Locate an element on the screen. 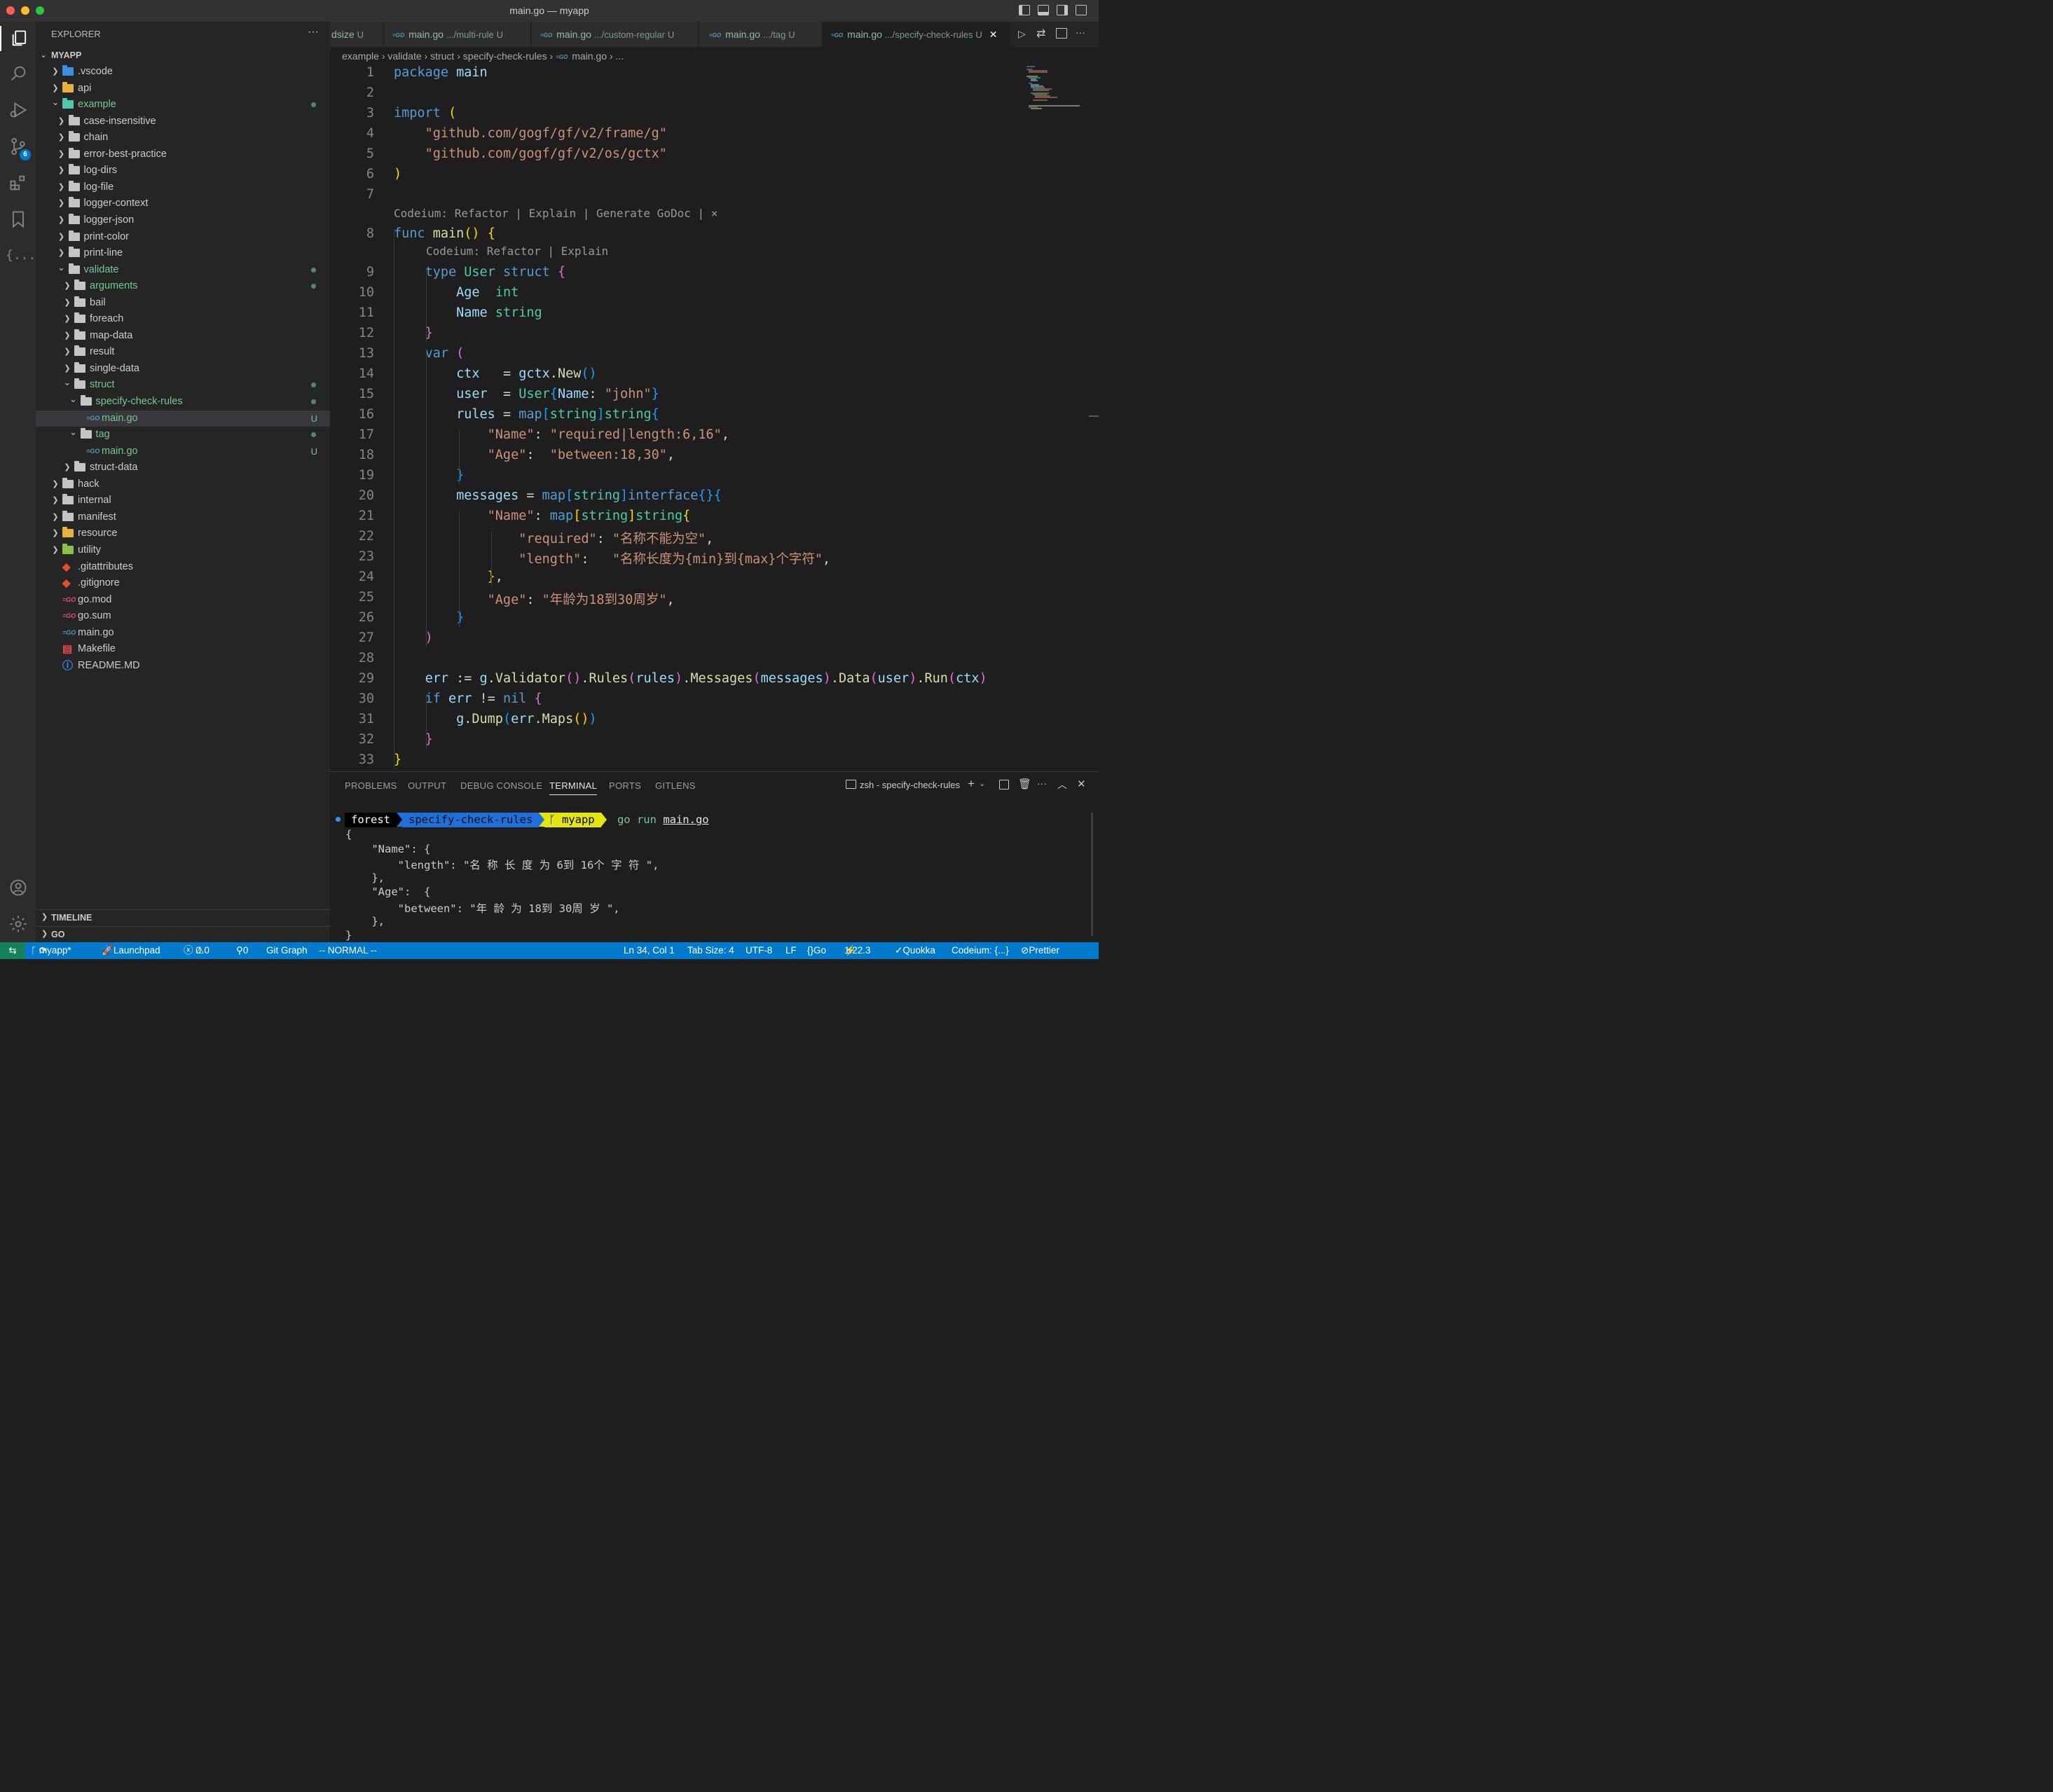  folder-item: ⌄ struct is located at coordinates (183, 385).